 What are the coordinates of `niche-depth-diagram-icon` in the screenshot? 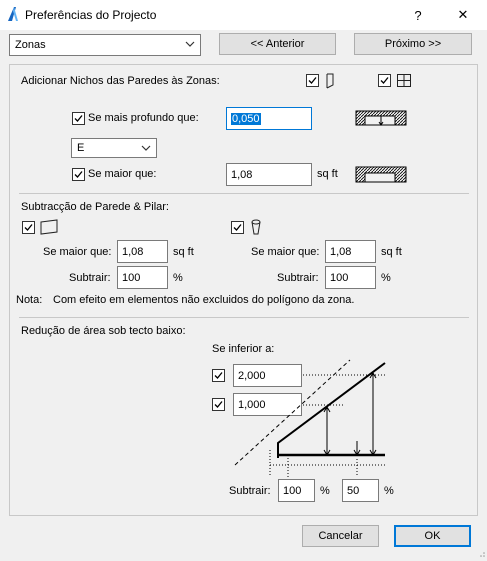 It's located at (381, 119).